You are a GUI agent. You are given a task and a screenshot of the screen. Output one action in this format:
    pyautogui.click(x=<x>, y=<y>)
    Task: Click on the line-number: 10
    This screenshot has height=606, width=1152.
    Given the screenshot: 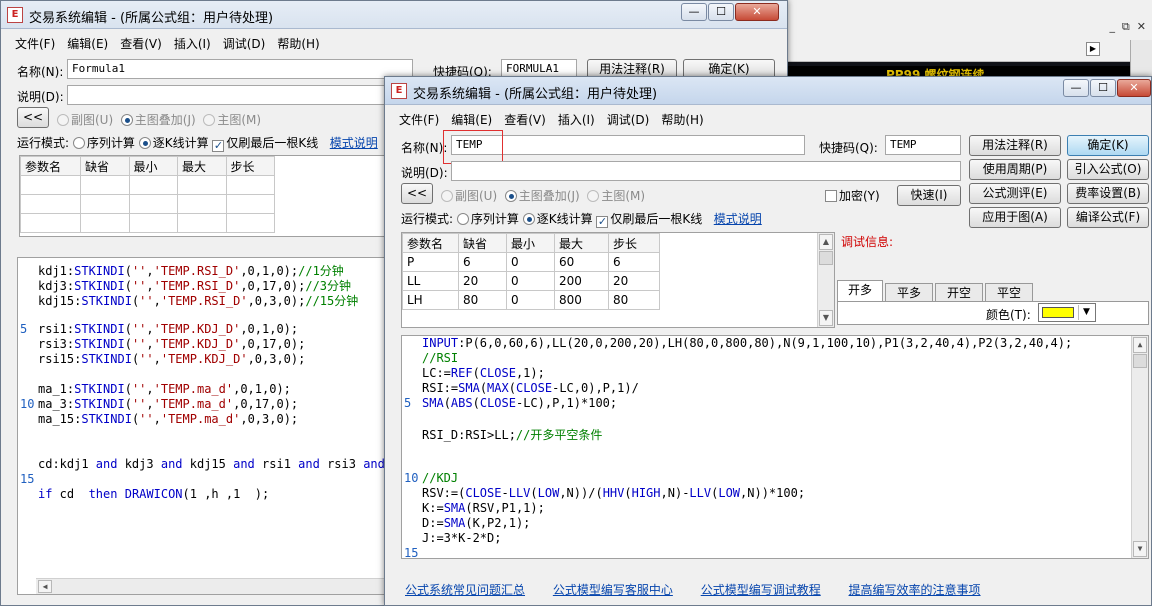 What is the action you would take?
    pyautogui.click(x=411, y=478)
    